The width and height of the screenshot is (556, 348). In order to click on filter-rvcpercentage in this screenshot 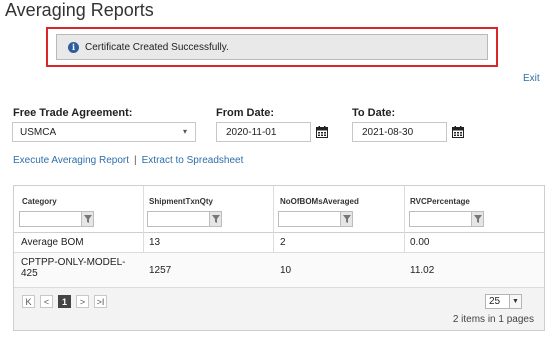, I will do `click(446, 219)`.